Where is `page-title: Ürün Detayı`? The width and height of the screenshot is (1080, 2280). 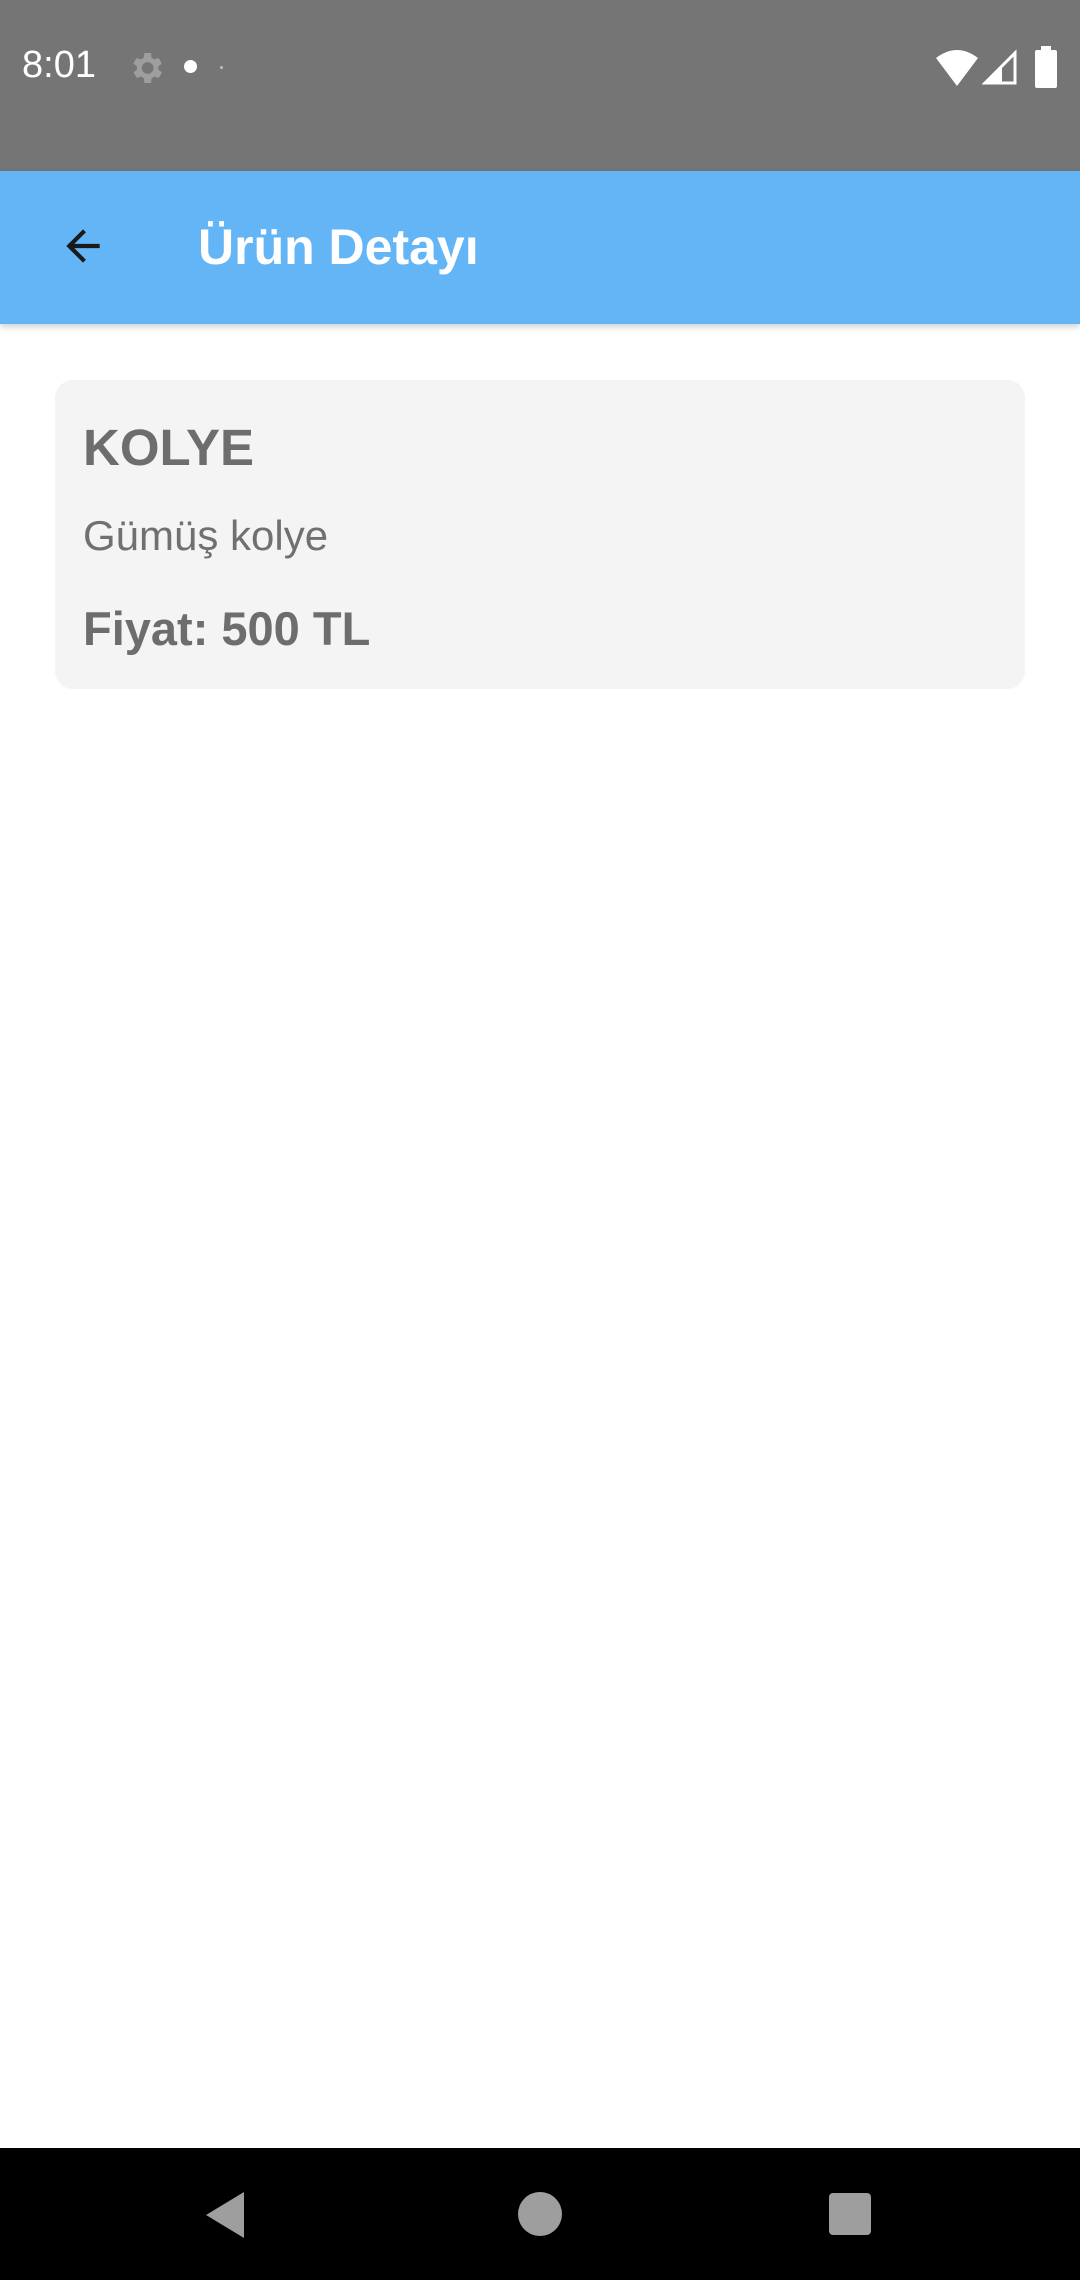
page-title: Ürün Detayı is located at coordinates (338, 247).